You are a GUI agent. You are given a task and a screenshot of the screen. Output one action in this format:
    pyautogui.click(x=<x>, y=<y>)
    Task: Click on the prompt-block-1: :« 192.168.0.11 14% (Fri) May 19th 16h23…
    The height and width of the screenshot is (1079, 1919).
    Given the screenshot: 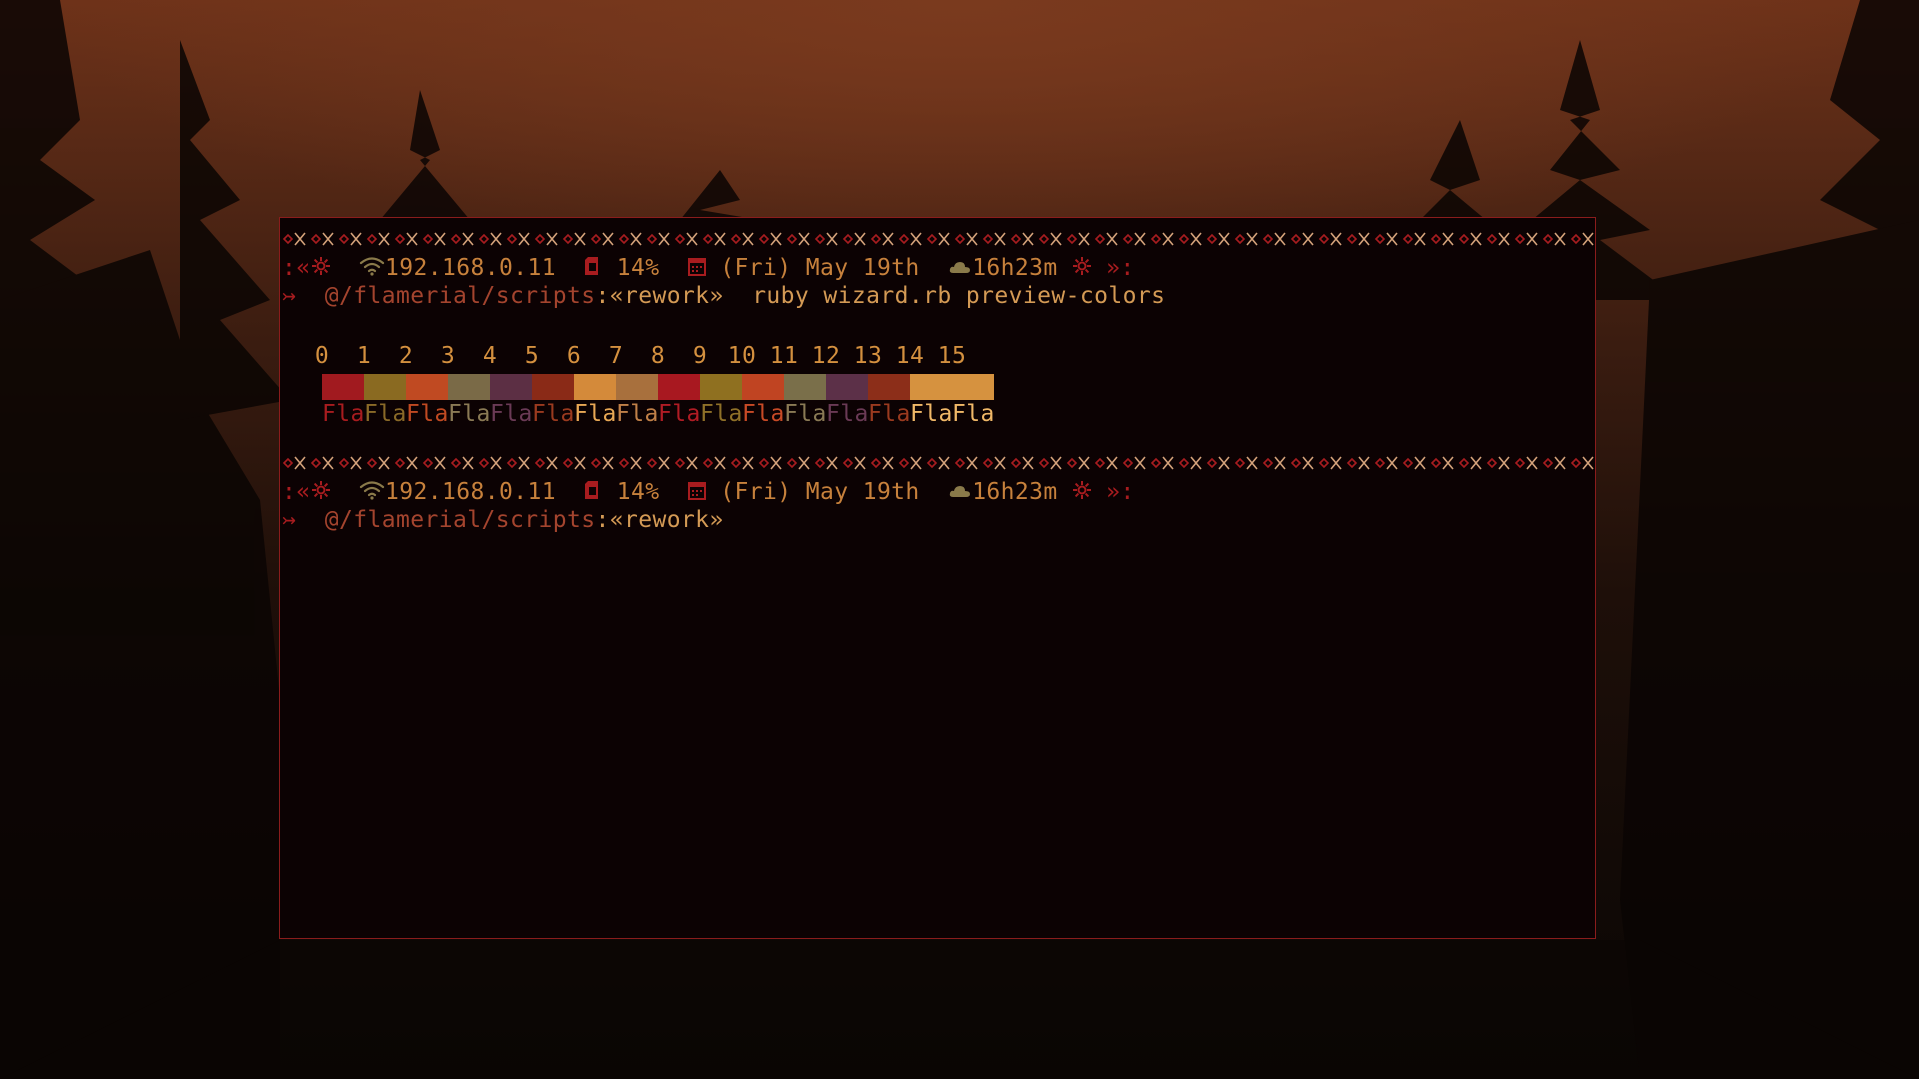 What is the action you would take?
    pyautogui.click(x=937, y=328)
    